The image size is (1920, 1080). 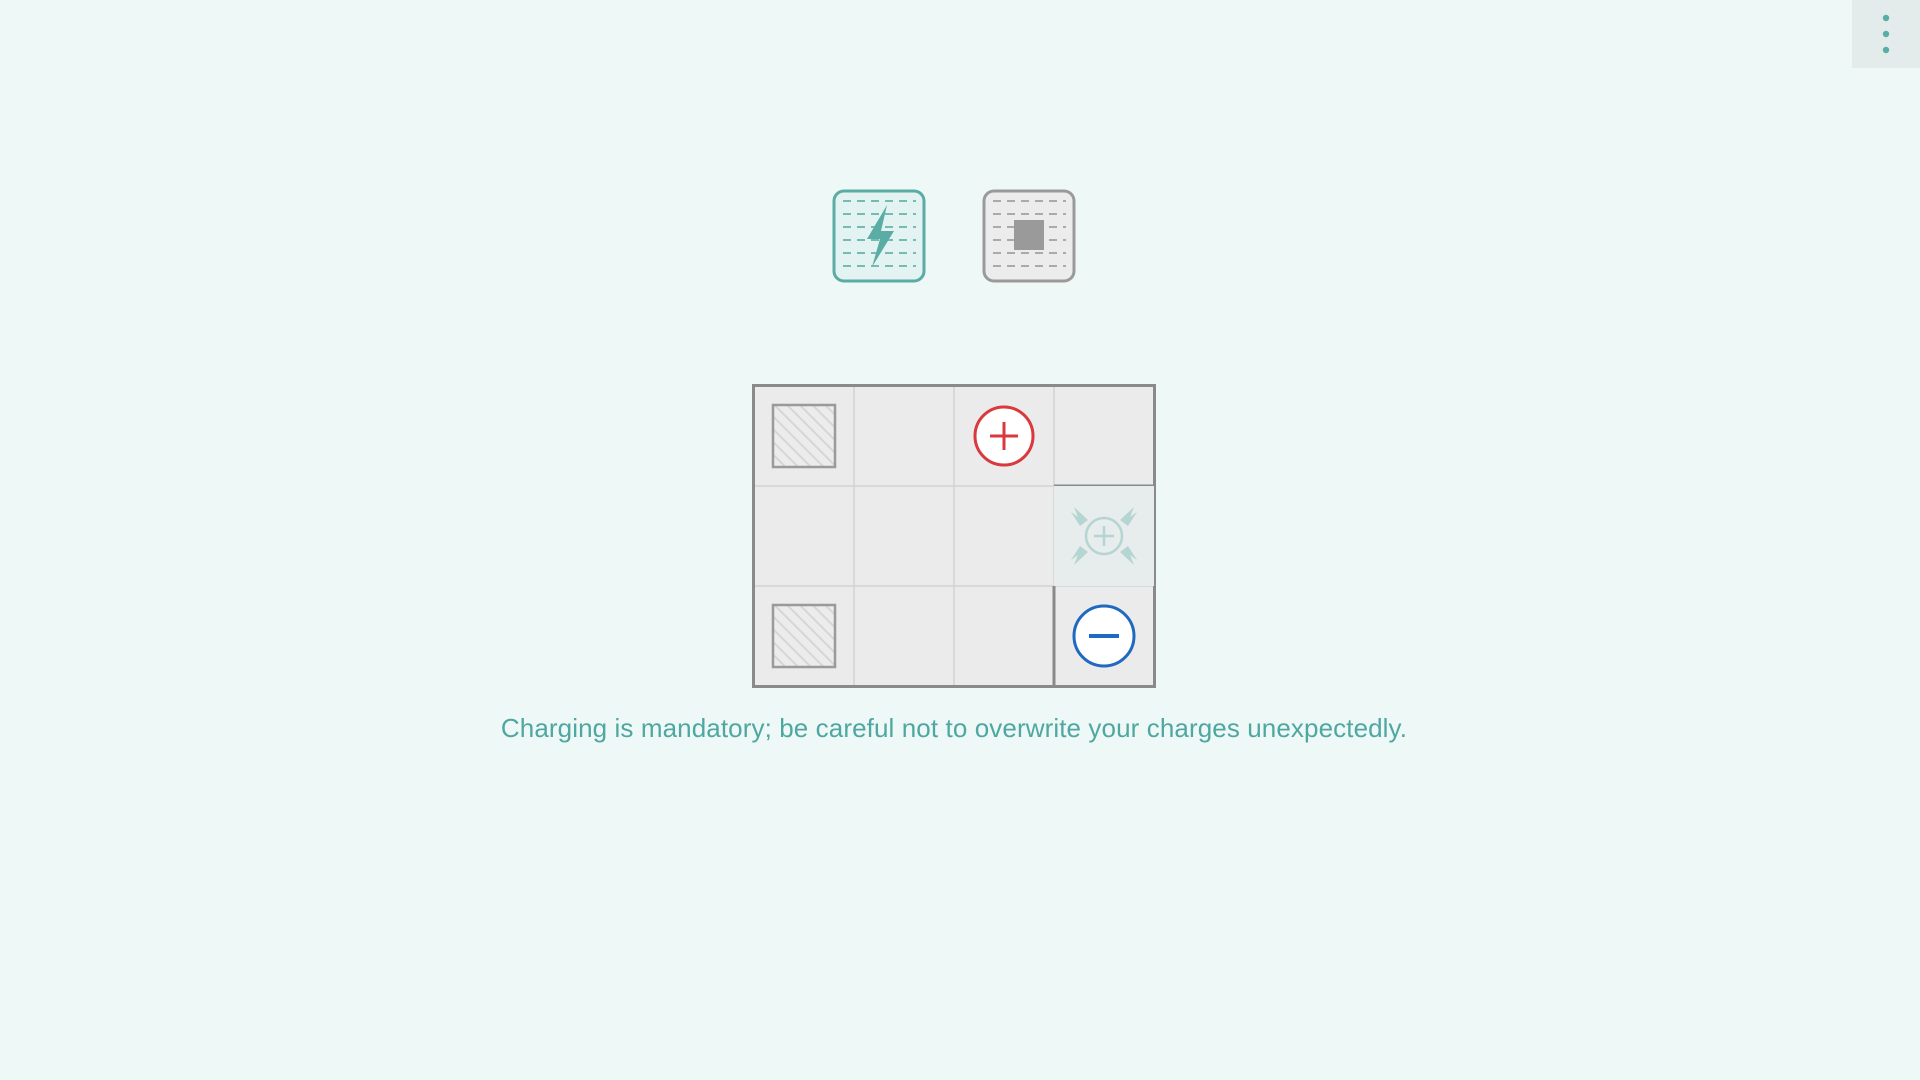 I want to click on charge-field-icon, so click(x=1104, y=536).